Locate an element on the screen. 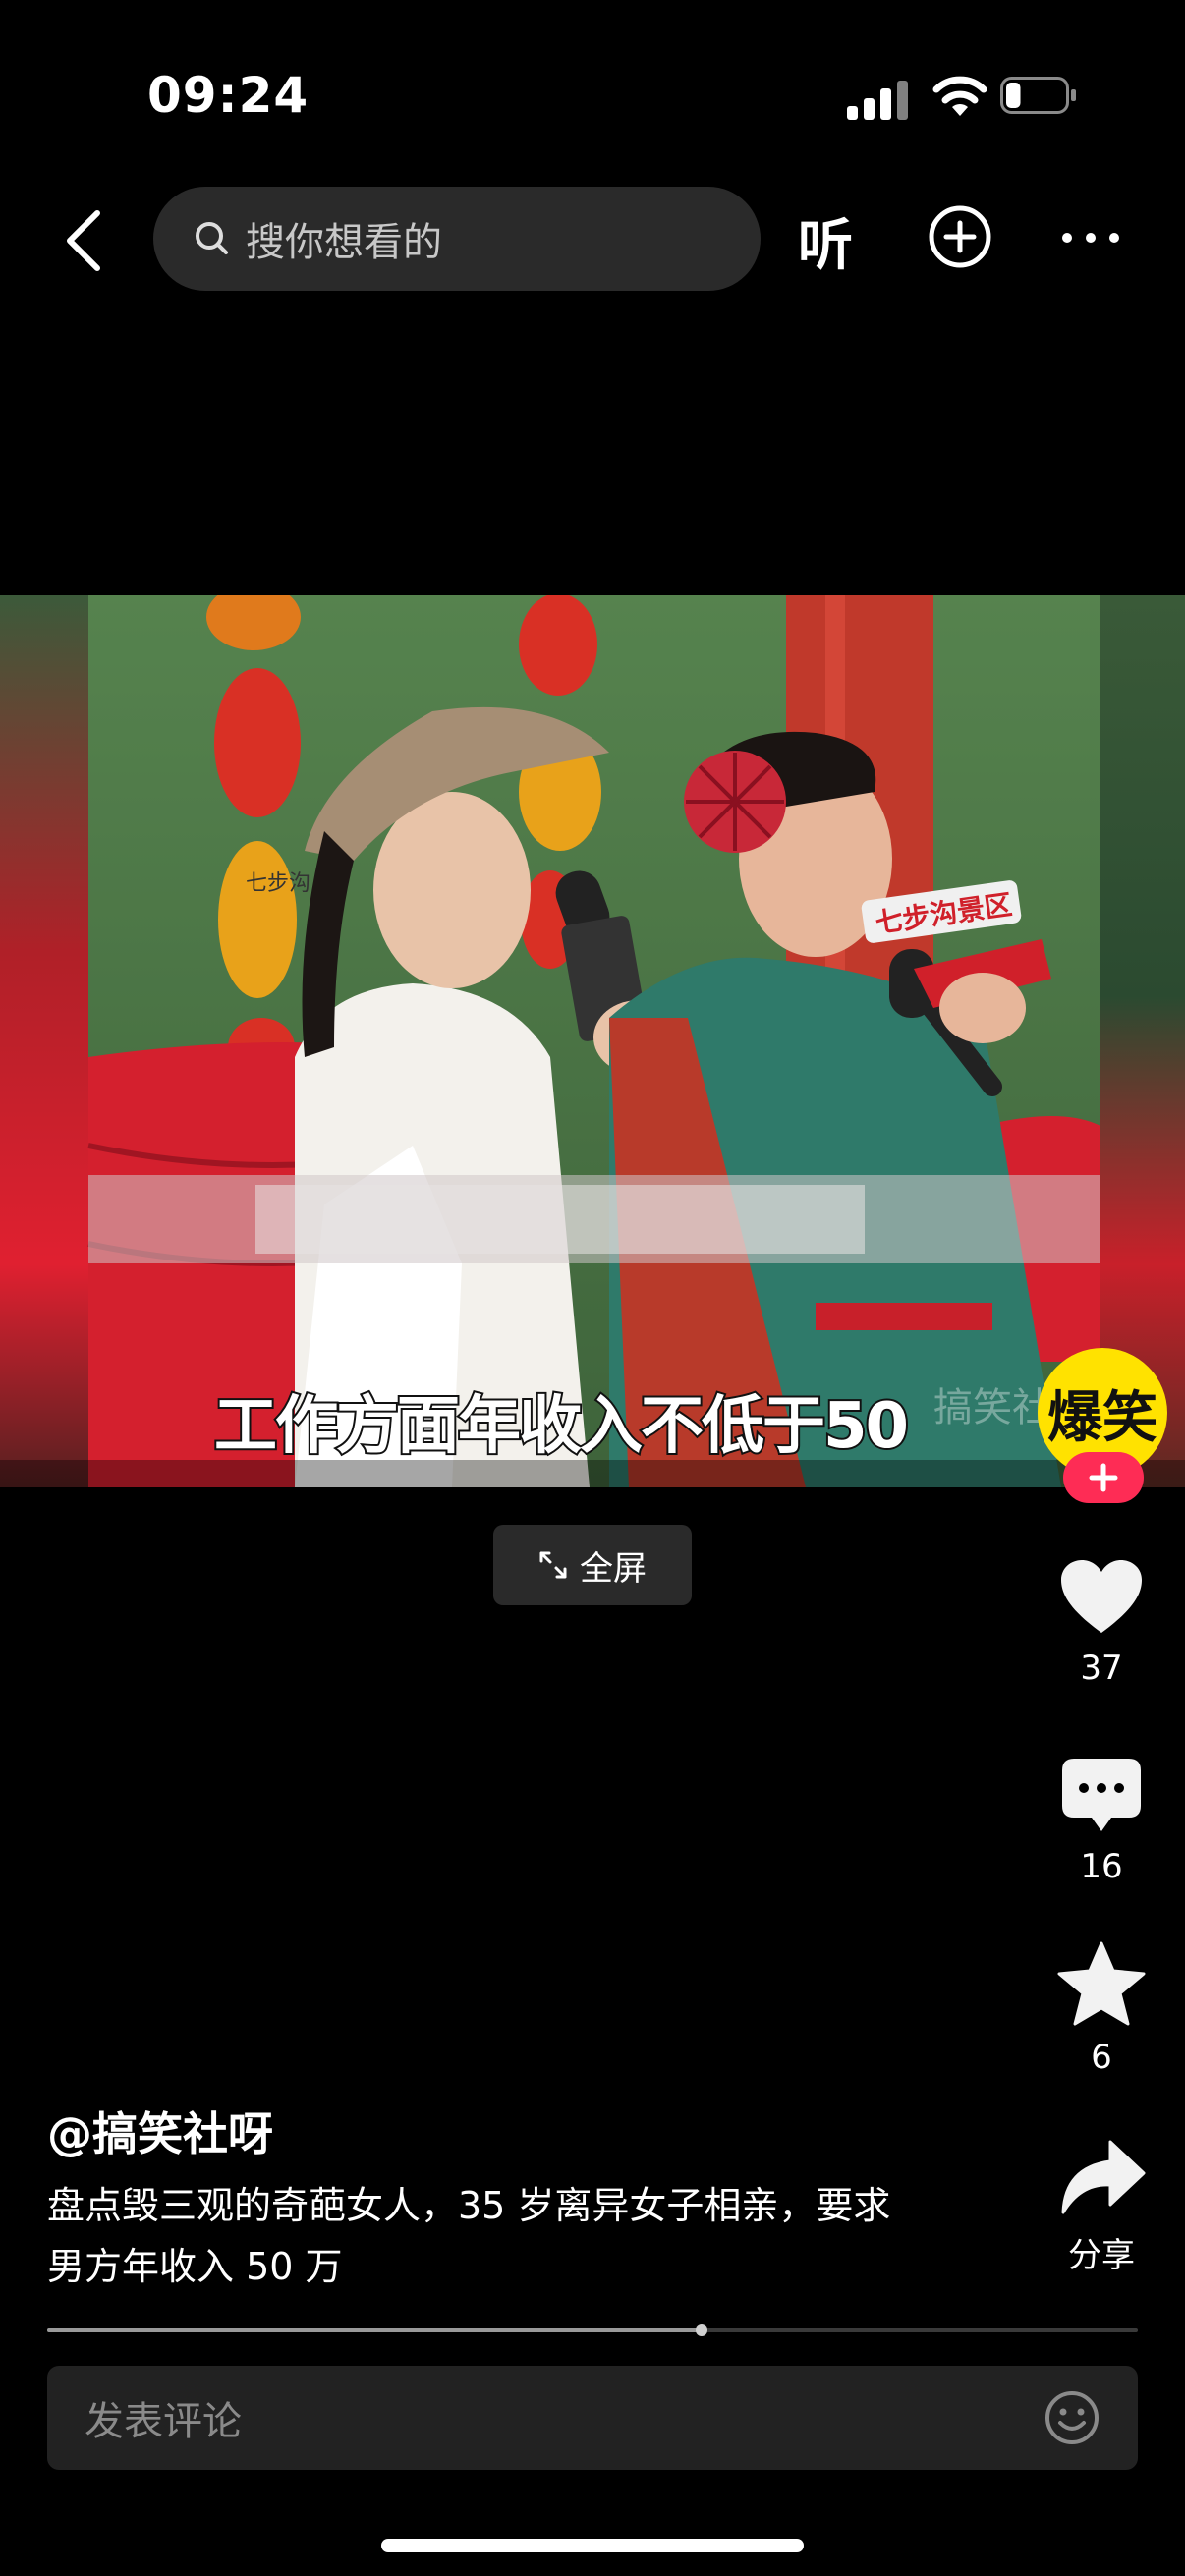 The height and width of the screenshot is (2576, 1185). home-indicator is located at coordinates (592, 2545).